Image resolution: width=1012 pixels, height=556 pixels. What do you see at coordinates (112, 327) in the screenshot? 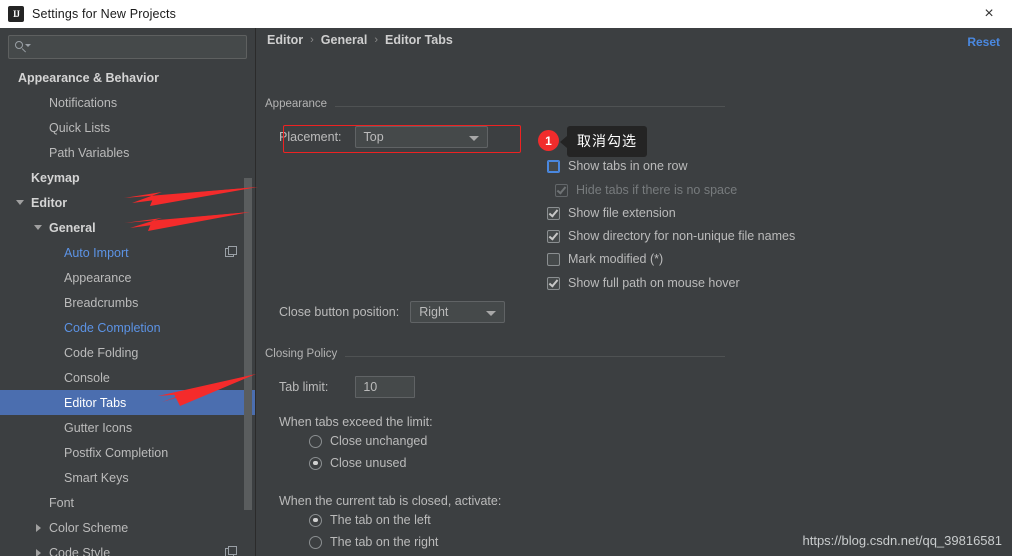
I see `sidebar-item-label: Code Completion` at bounding box center [112, 327].